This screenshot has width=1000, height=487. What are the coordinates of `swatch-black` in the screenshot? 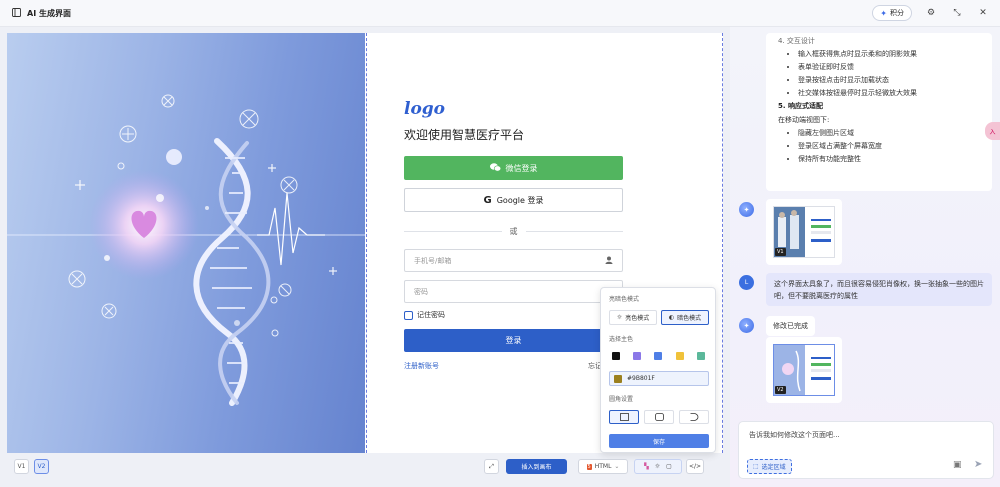 It's located at (616, 356).